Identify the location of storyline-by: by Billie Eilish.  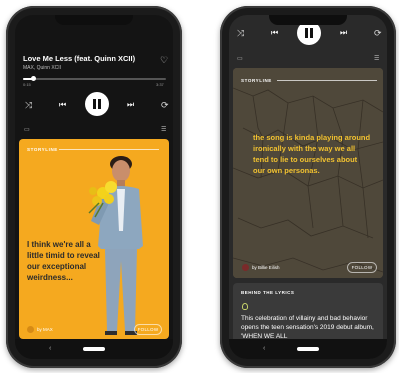
(266, 267).